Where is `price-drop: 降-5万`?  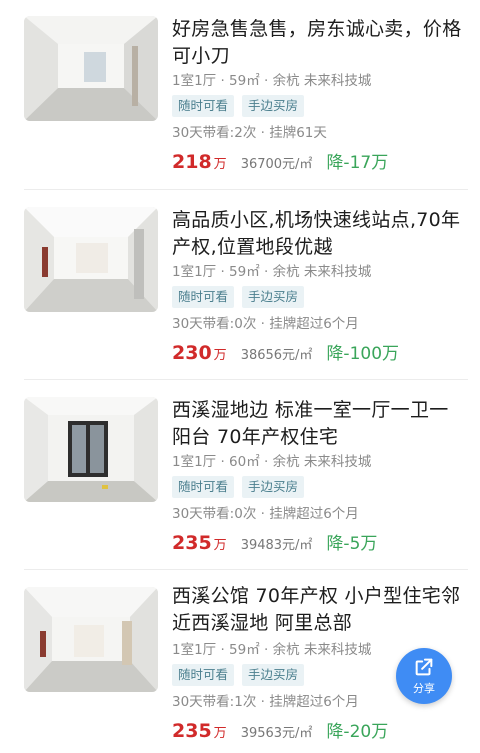
price-drop: 降-5万 is located at coordinates (352, 544).